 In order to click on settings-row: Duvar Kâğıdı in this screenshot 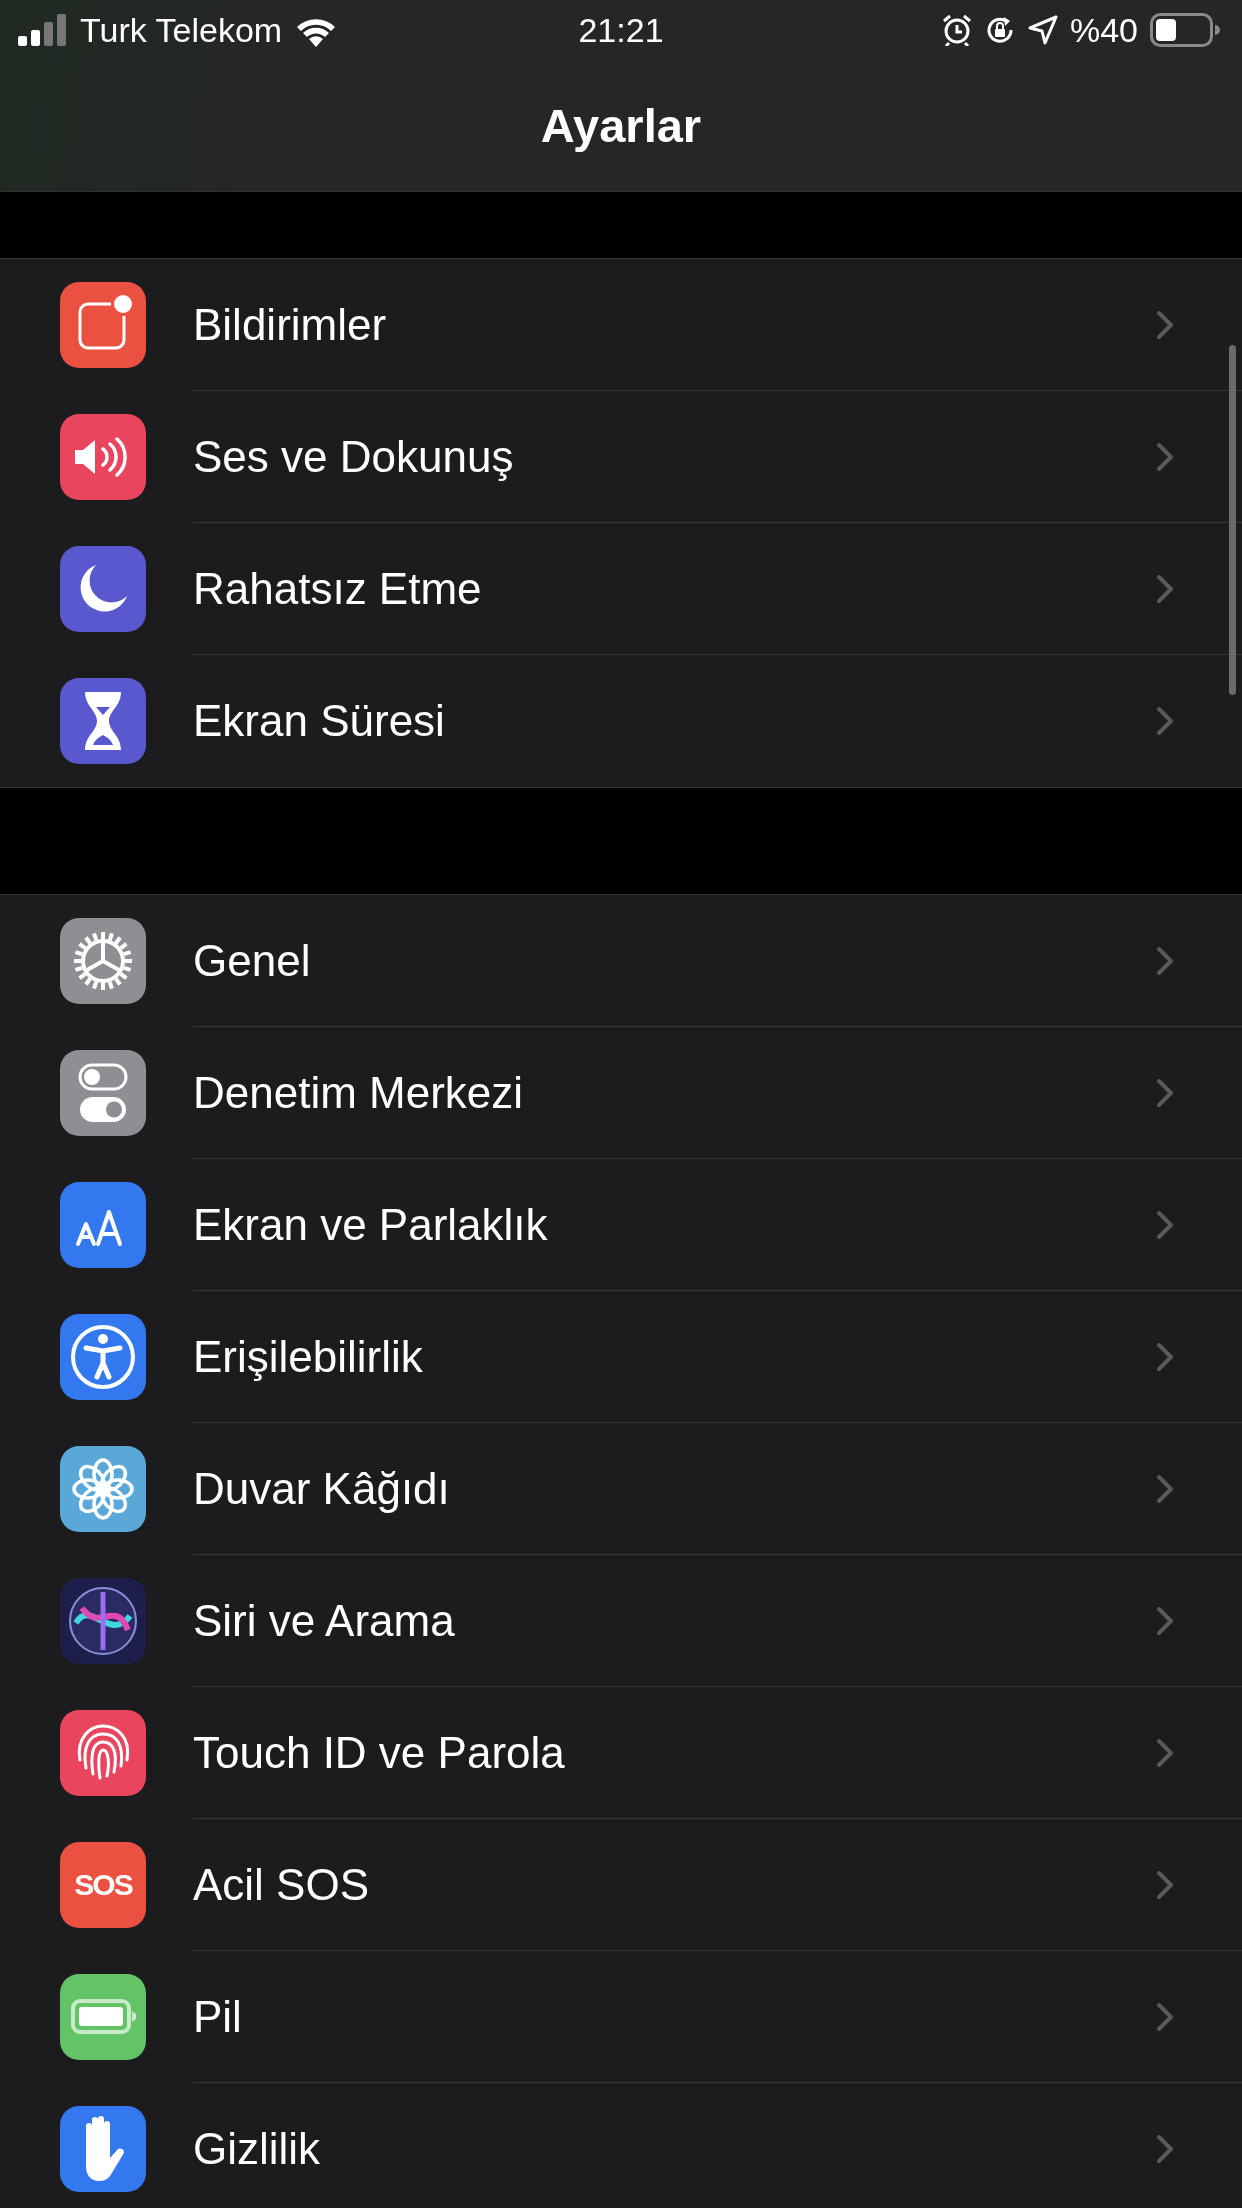, I will do `click(621, 1489)`.